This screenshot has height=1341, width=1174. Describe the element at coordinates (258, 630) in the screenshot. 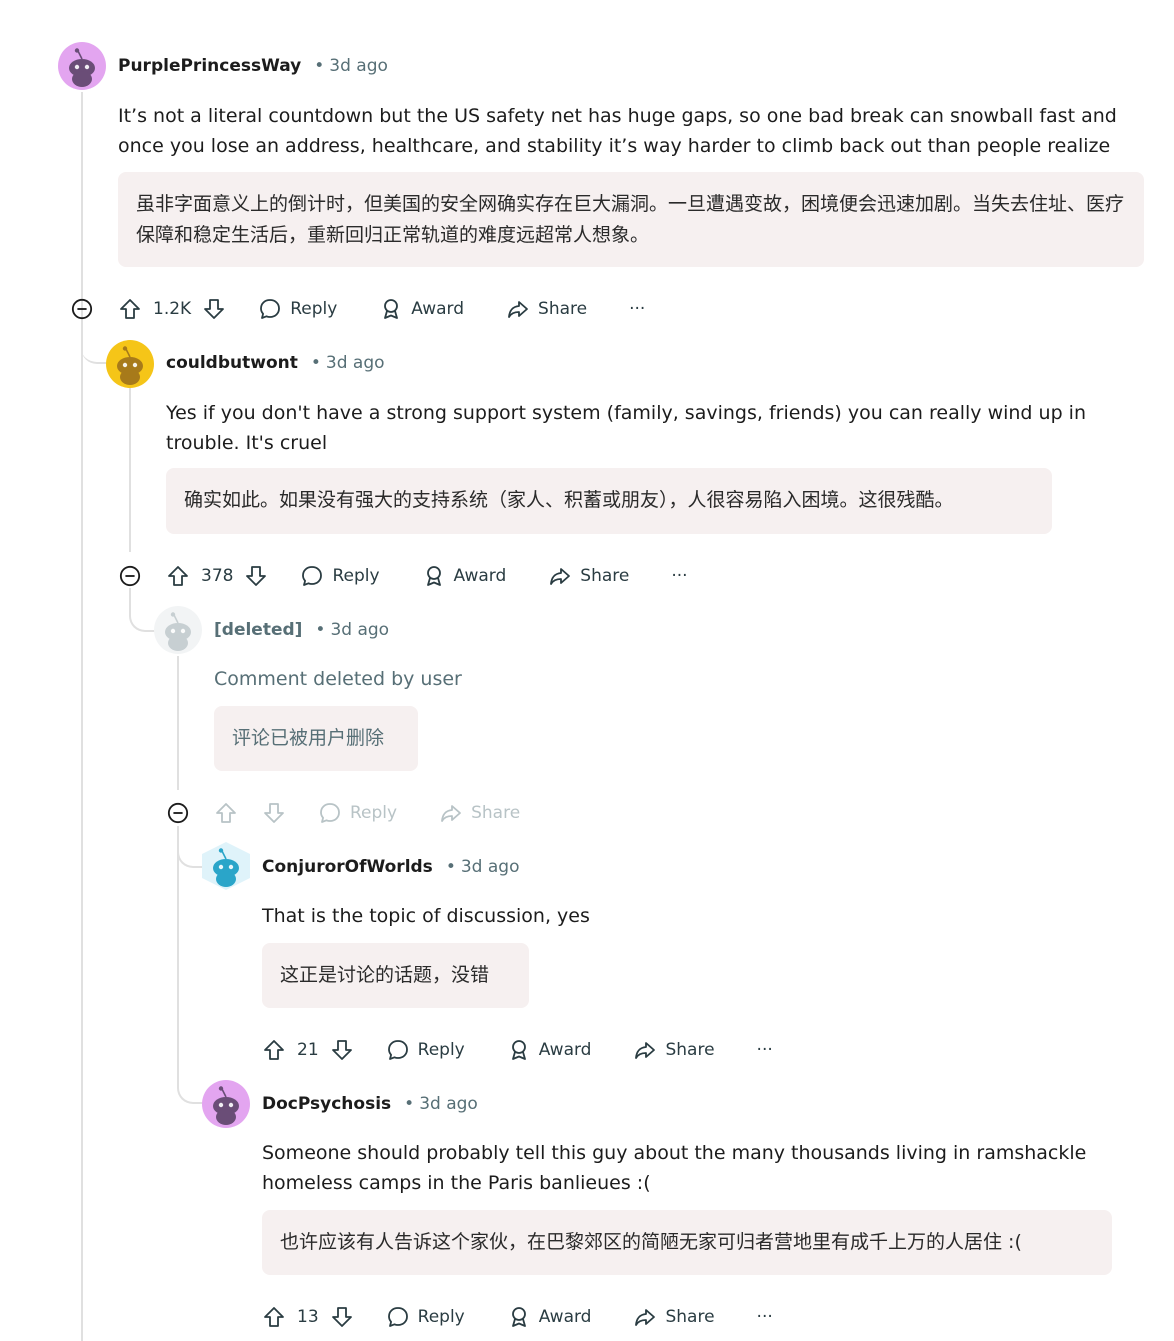

I see `author-name: [deleted]` at that location.